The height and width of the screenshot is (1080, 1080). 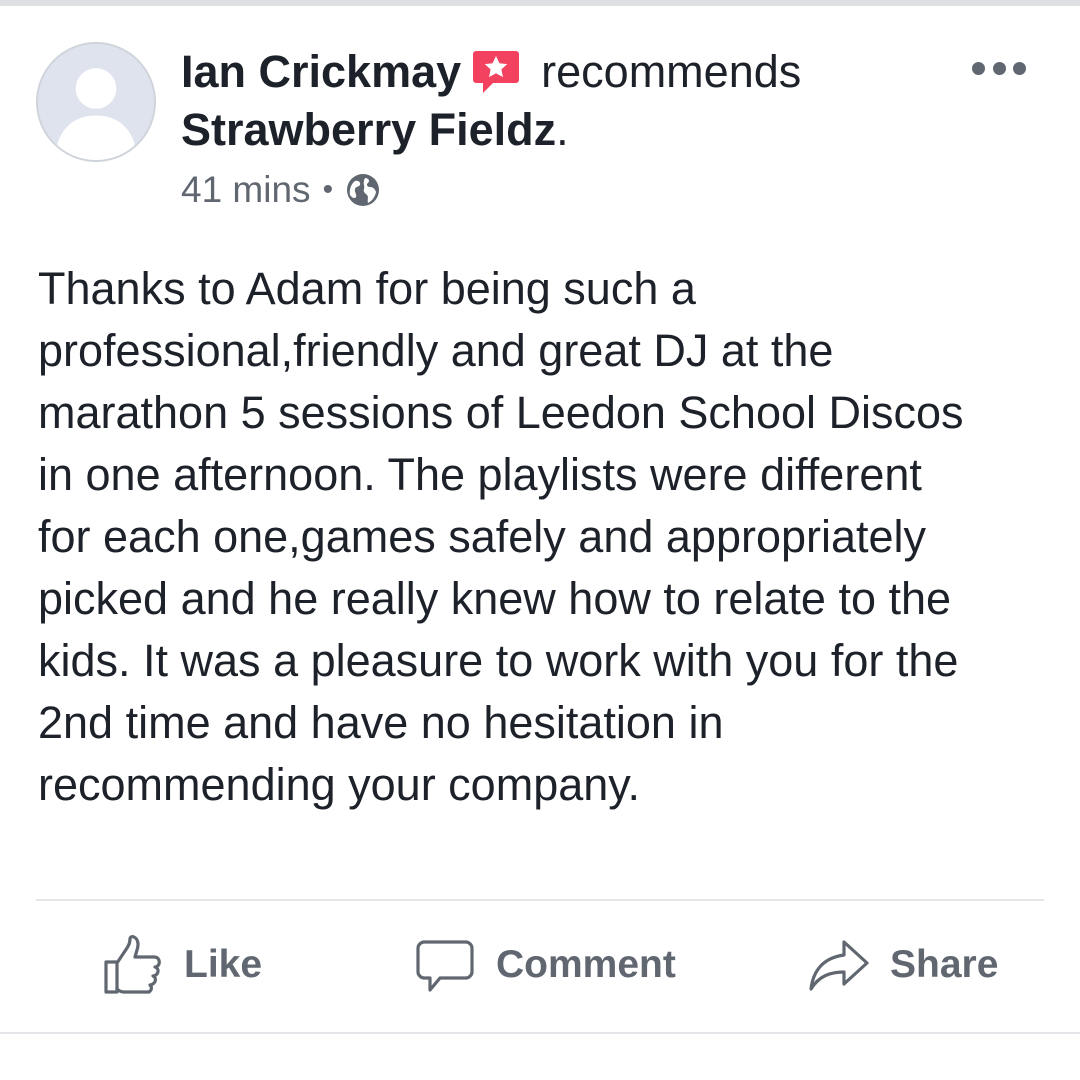 I want to click on recommendation-star-icon, so click(x=496, y=72).